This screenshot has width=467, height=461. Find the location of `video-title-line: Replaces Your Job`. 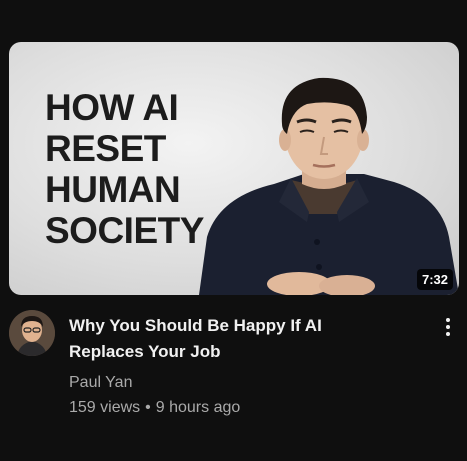

video-title-line: Replaces Your Job is located at coordinates (145, 351).